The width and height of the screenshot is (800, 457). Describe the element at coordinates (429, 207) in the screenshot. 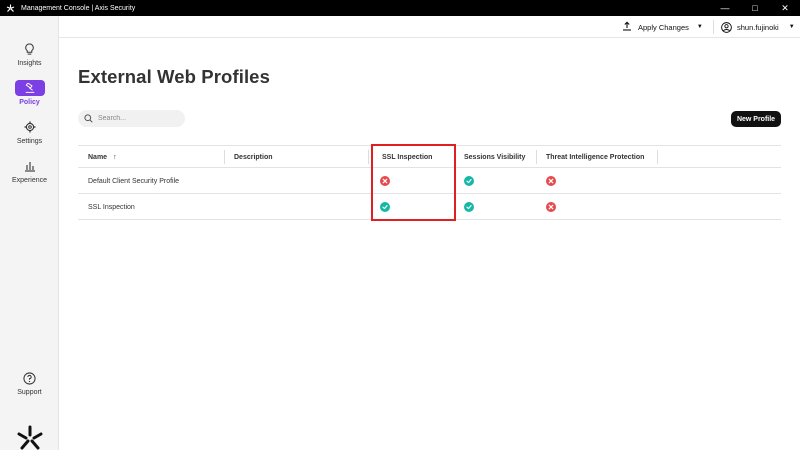

I see `table-row: SSL Inspection` at that location.